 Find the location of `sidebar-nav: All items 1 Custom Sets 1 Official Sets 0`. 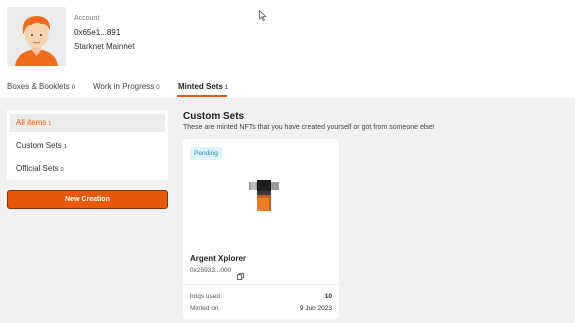

sidebar-nav: All items 1 Custom Sets 1 Official Sets 0 is located at coordinates (87, 145).